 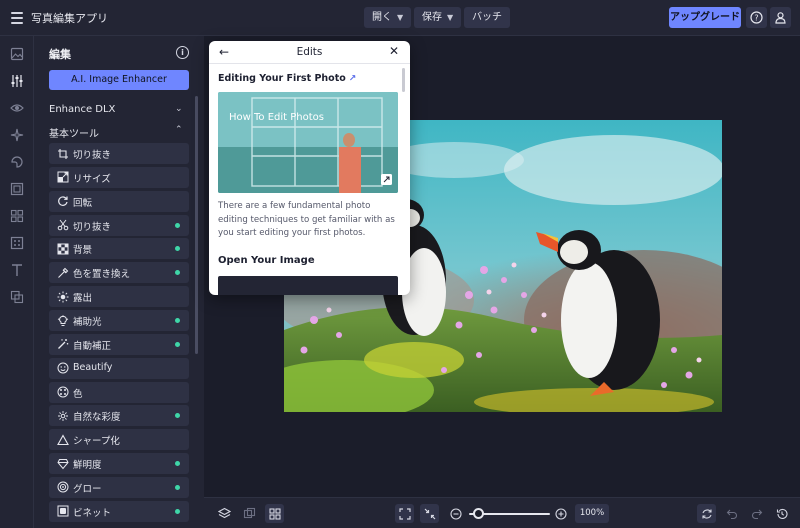 I want to click on hamburger-menu-icon, so click(x=18, y=17).